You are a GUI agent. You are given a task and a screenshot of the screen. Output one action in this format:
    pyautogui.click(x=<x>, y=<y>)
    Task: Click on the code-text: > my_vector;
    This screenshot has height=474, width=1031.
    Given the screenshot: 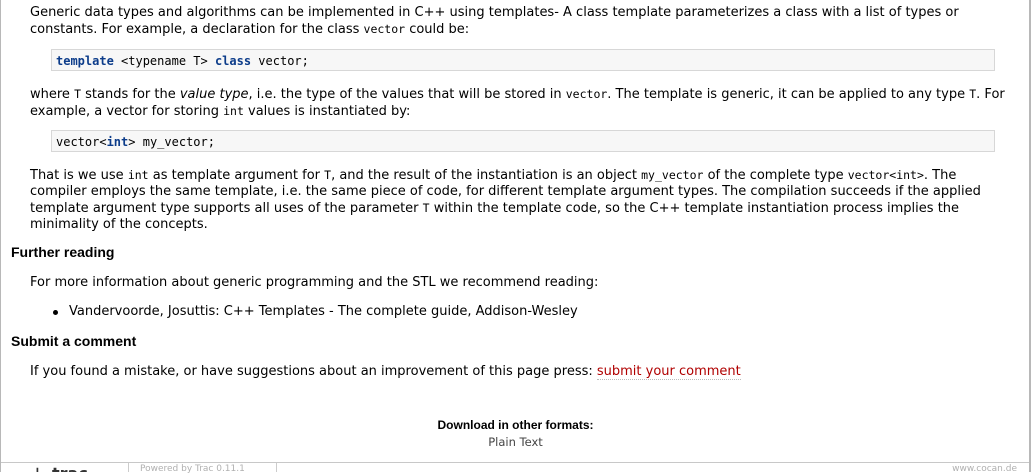 What is the action you would take?
    pyautogui.click(x=171, y=142)
    